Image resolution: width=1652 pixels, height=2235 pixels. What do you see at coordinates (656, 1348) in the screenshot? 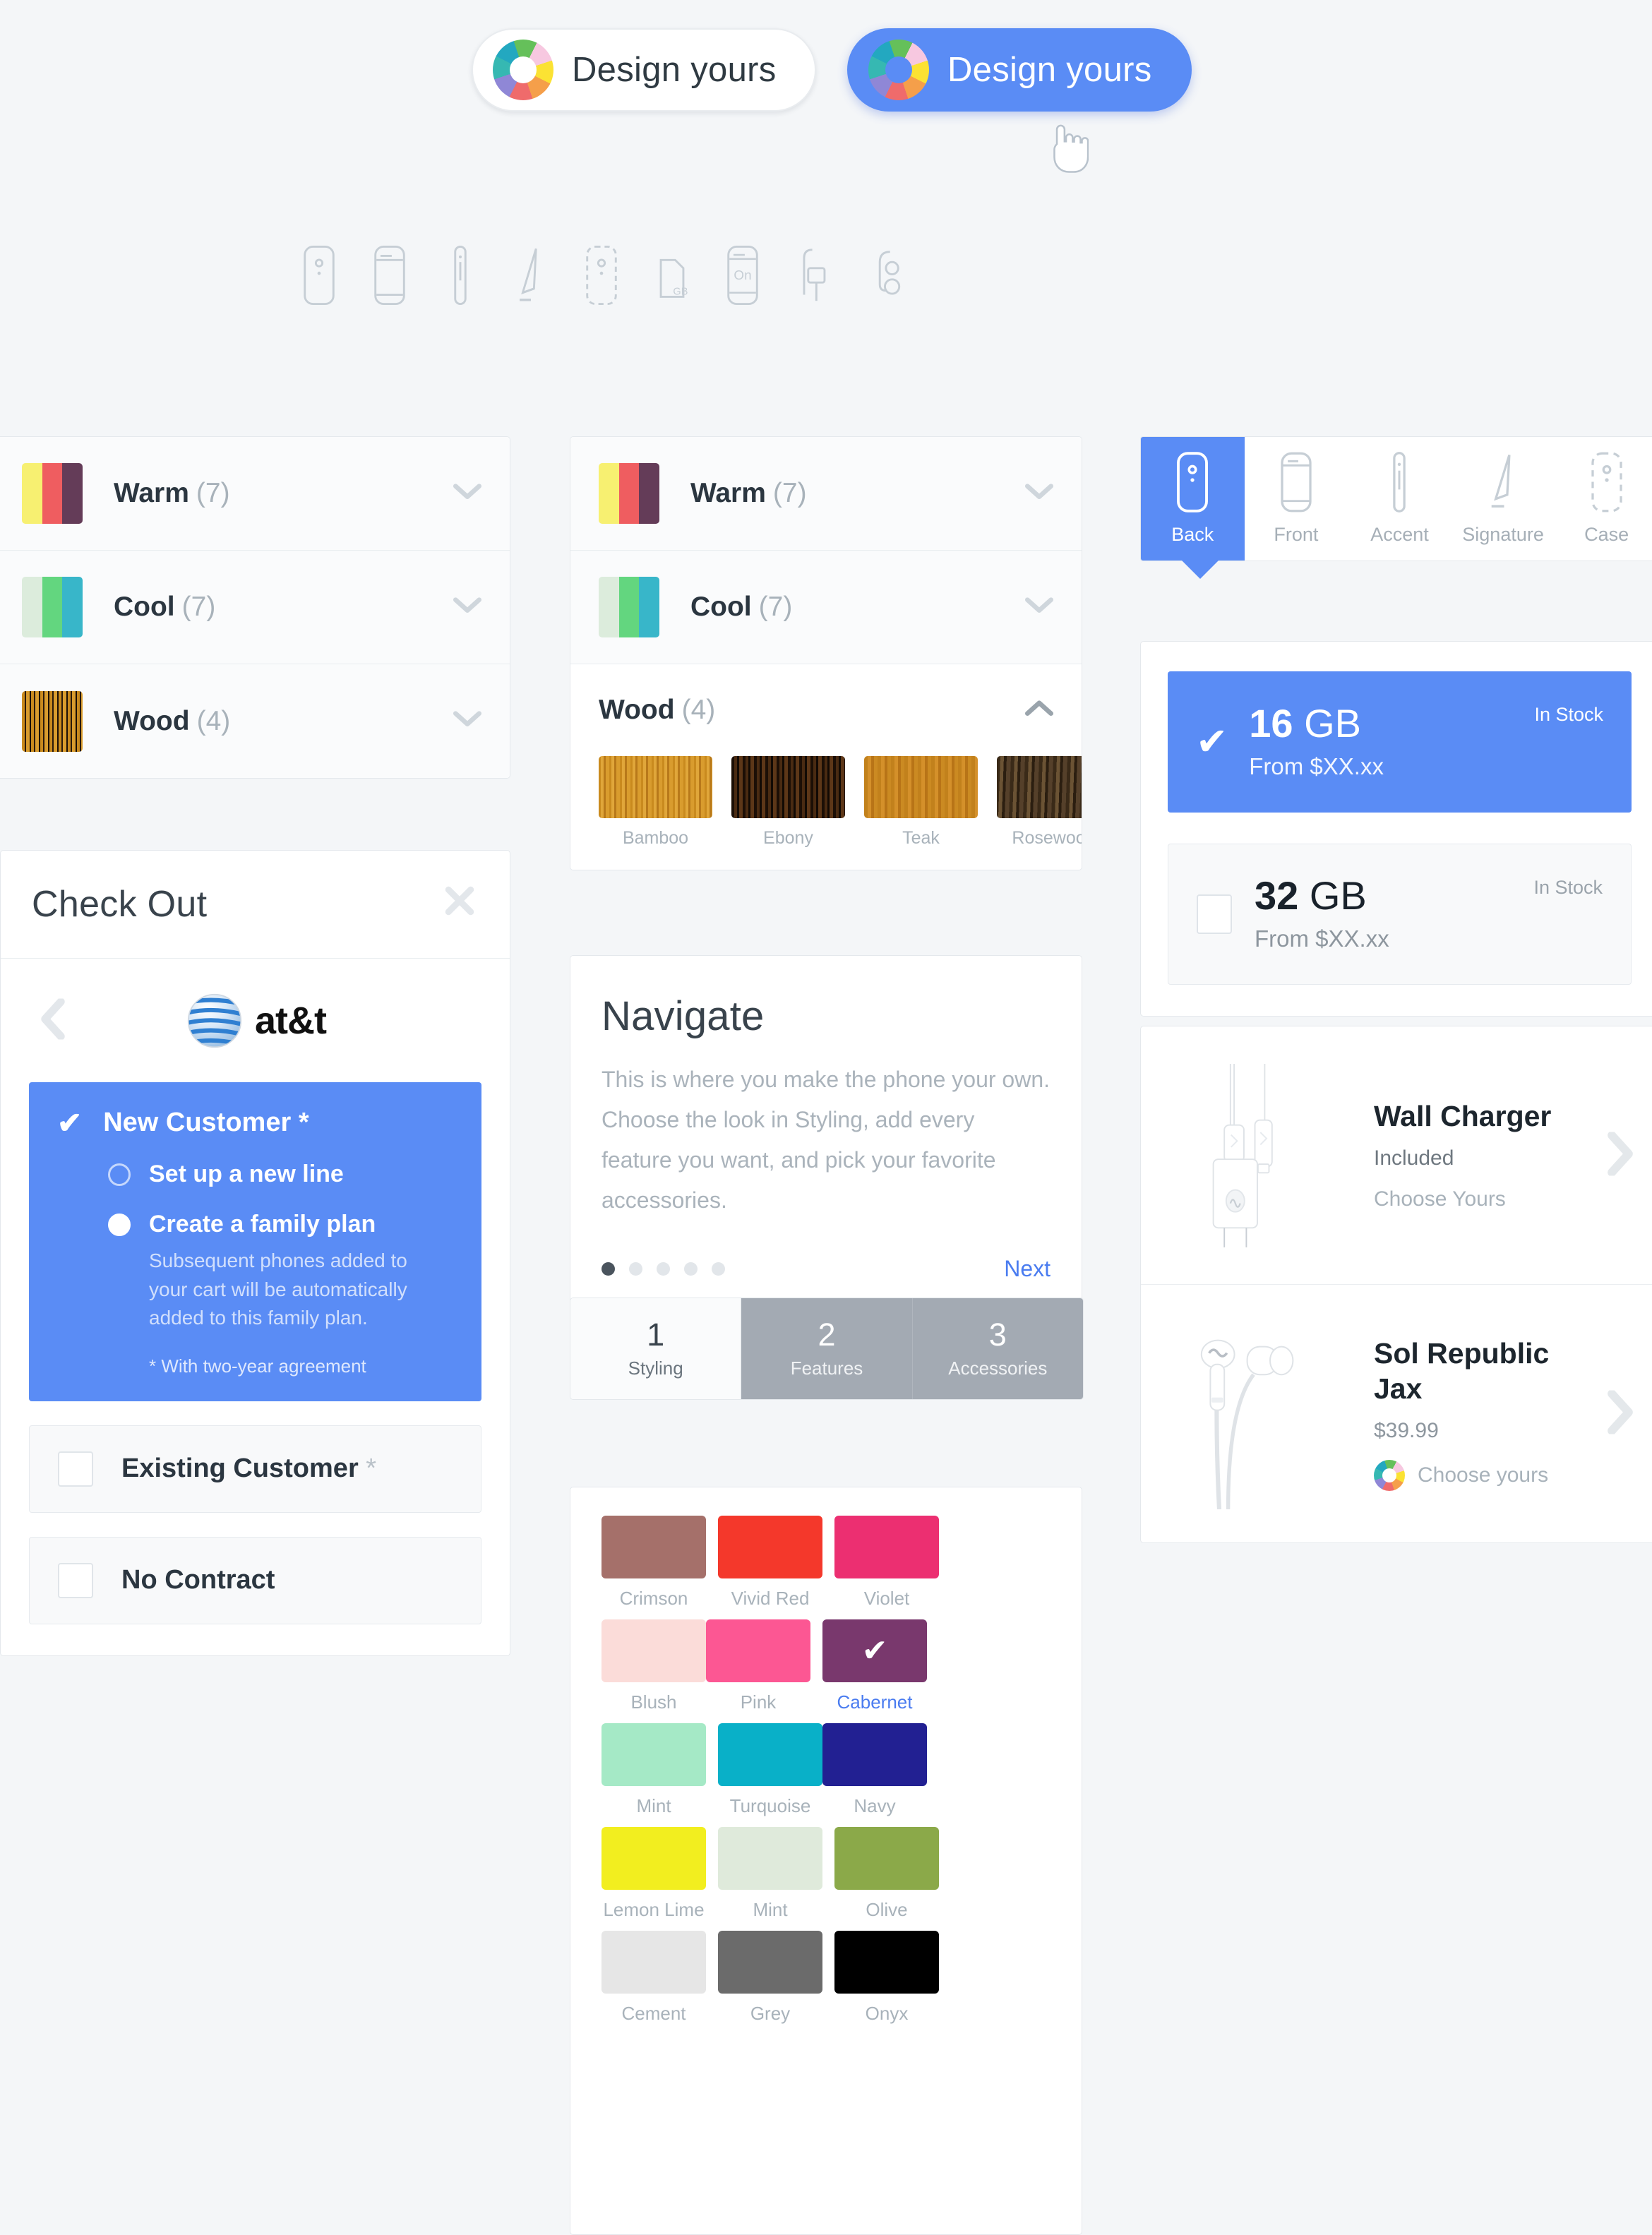
I see `tab-styling: 1 Styling` at bounding box center [656, 1348].